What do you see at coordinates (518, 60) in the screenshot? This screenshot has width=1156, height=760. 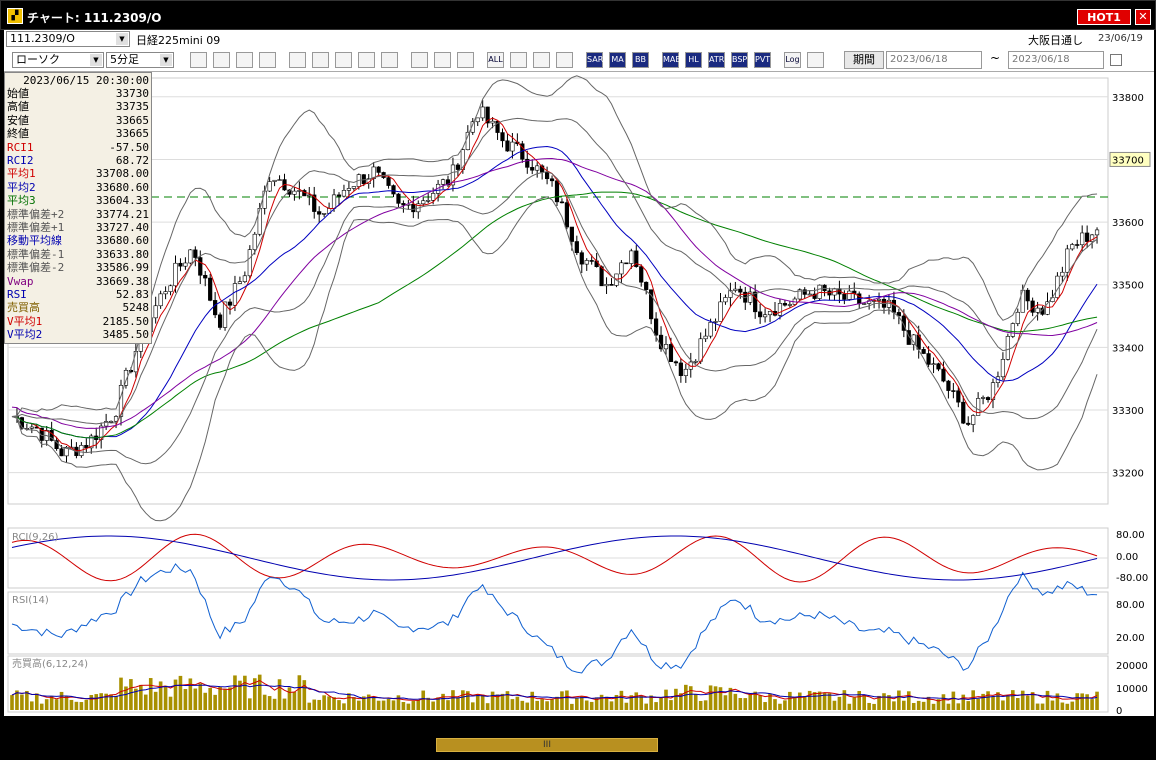 I see `toolbar-tool-button` at bounding box center [518, 60].